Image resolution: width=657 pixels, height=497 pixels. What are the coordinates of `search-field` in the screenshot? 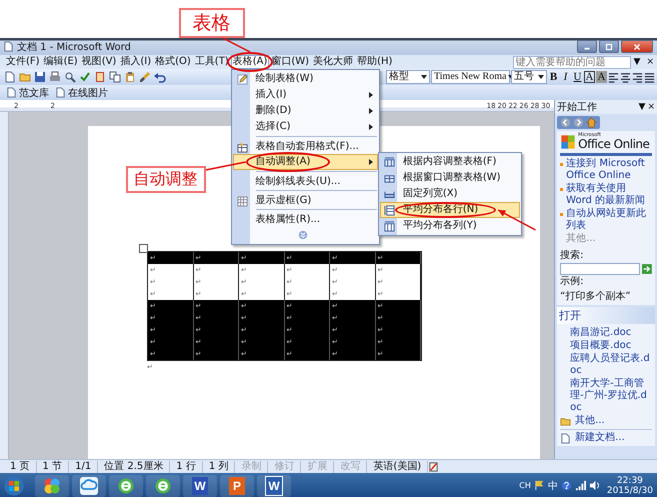 It's located at (600, 269).